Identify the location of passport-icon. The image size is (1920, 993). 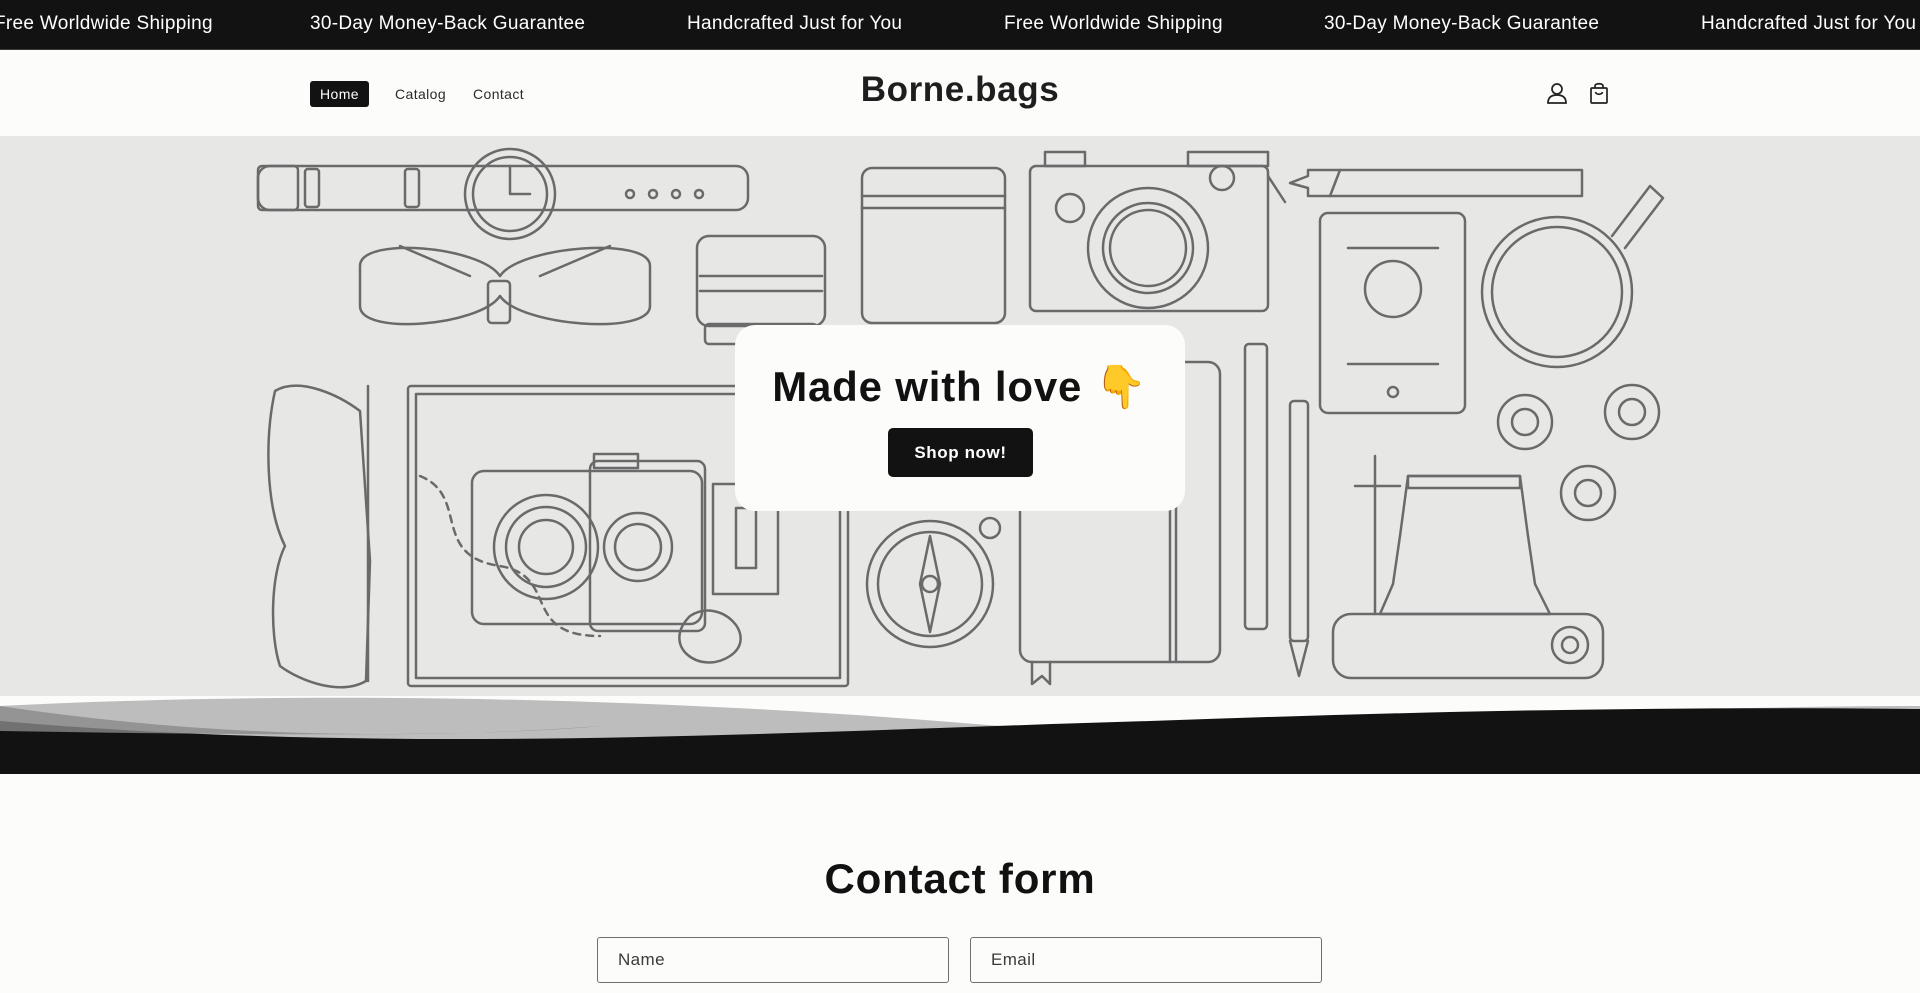
(1392, 313).